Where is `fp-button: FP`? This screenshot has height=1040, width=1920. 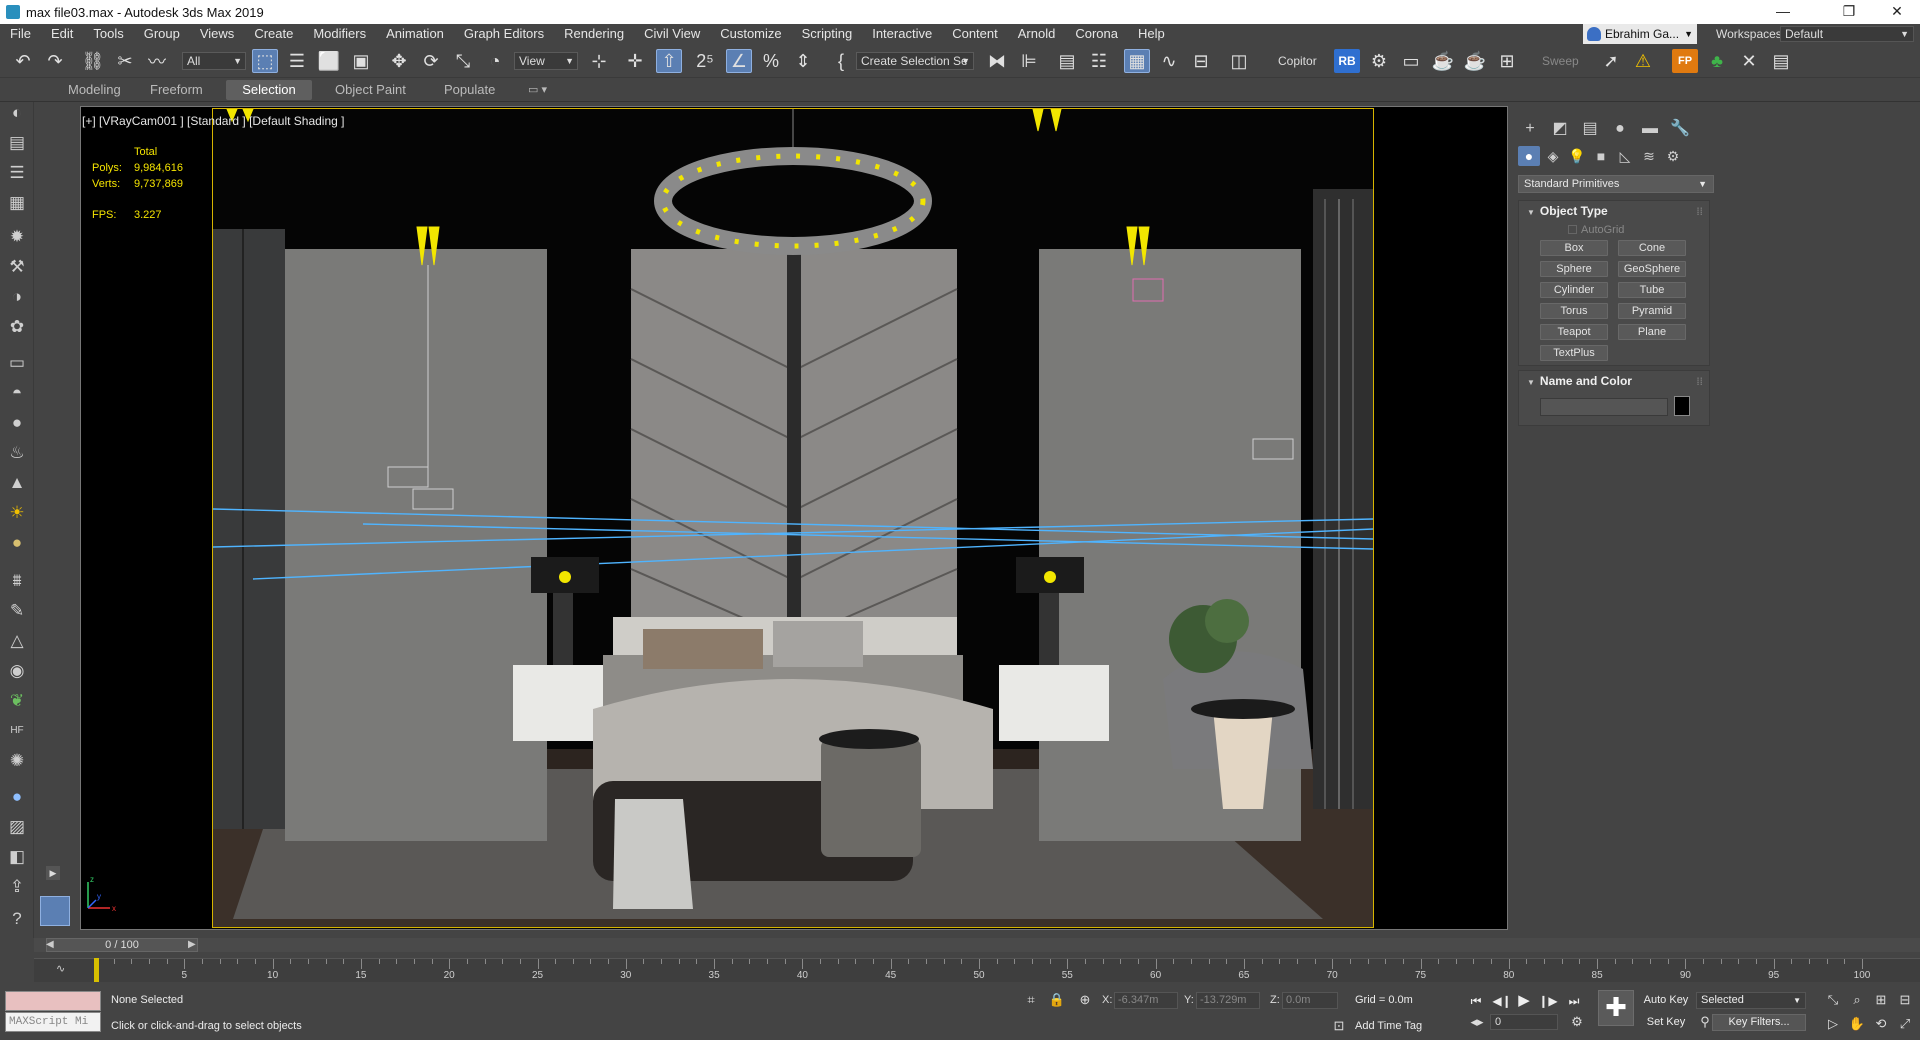 fp-button: FP is located at coordinates (1685, 61).